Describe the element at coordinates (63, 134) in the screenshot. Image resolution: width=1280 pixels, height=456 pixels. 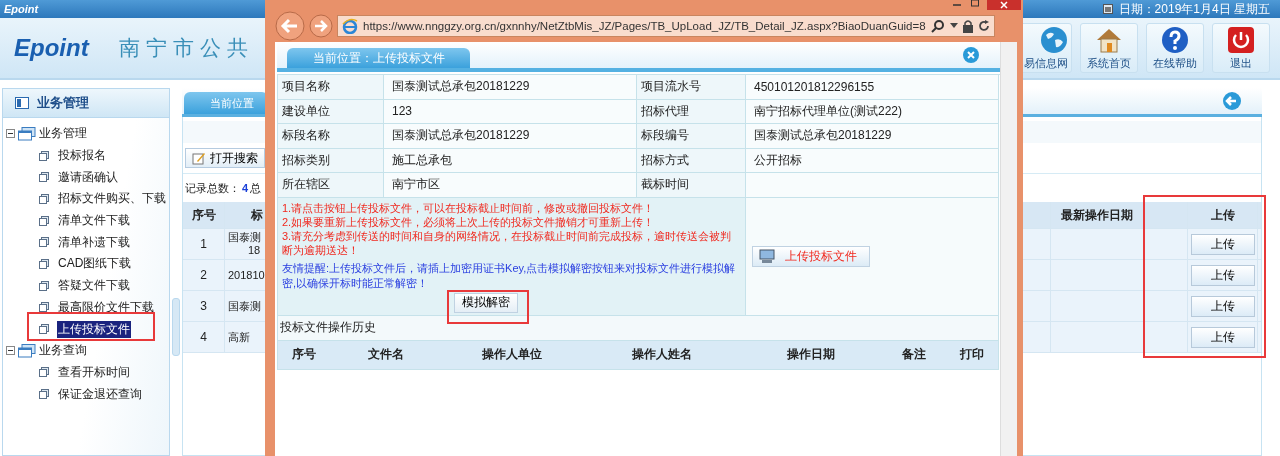
I see `tree-group: 业务管理` at that location.